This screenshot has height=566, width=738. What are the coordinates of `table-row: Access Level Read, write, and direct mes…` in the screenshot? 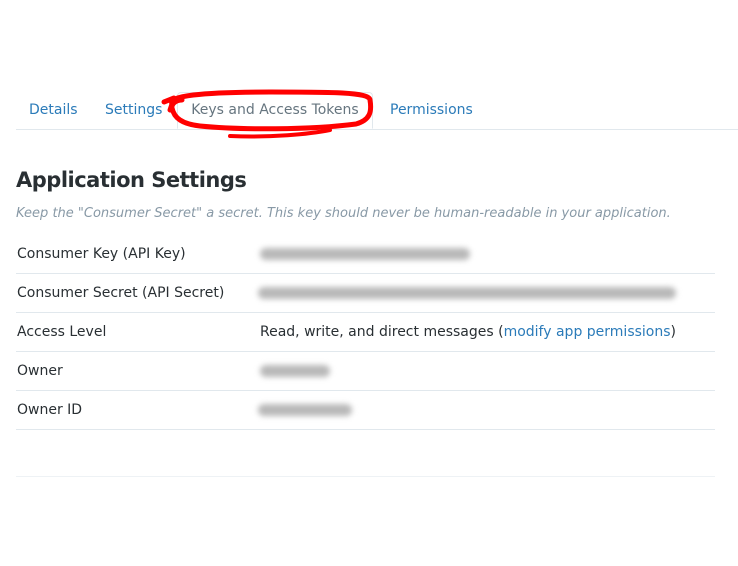 It's located at (365, 332).